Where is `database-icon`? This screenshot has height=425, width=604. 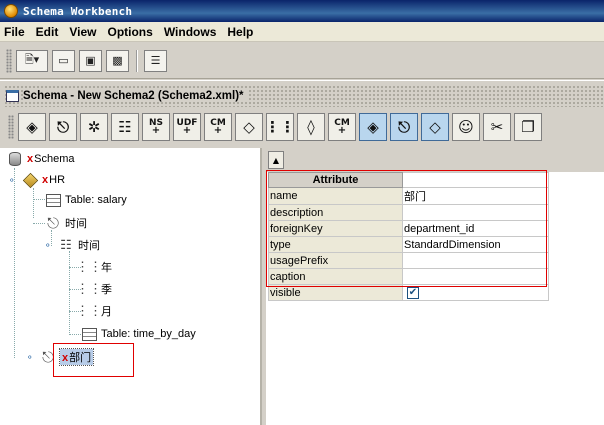 database-icon is located at coordinates (15, 159).